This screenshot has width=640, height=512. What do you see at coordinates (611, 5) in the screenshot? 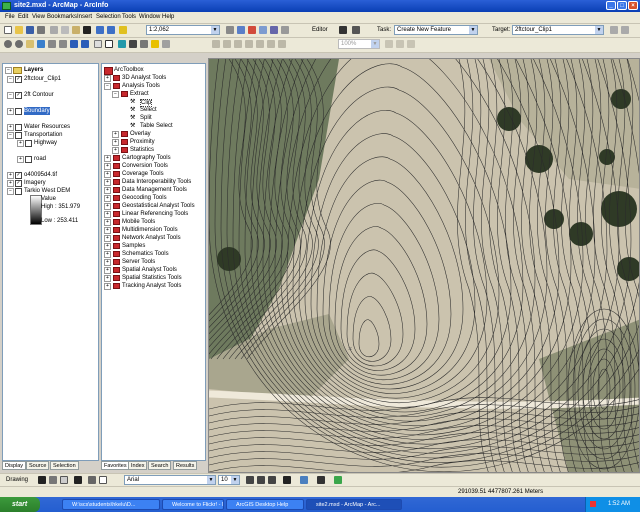
I see `minimize-button: _` at bounding box center [611, 5].